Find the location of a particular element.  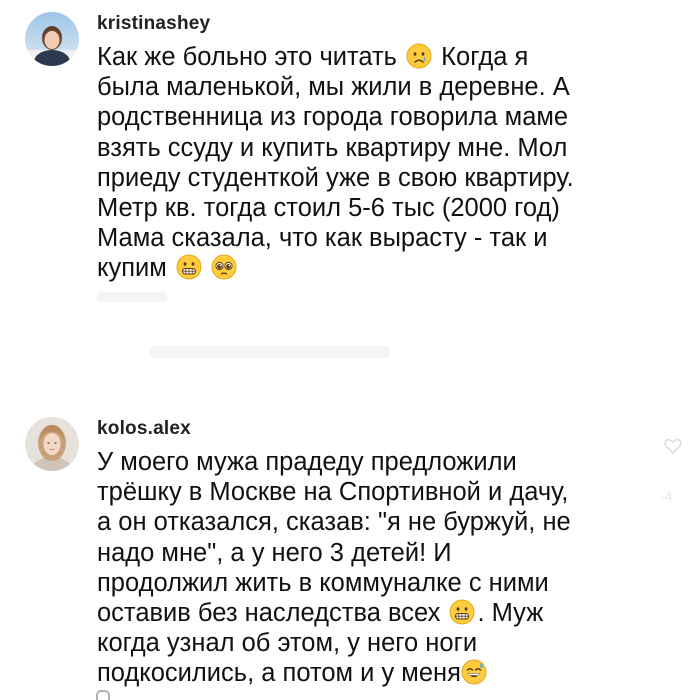

comment-line: Когда я is located at coordinates (485, 57).